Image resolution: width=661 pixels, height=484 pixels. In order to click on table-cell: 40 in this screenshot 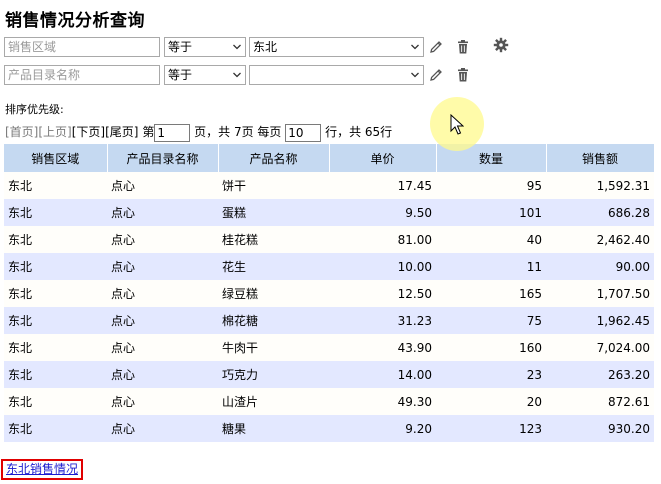, I will do `click(491, 239)`.